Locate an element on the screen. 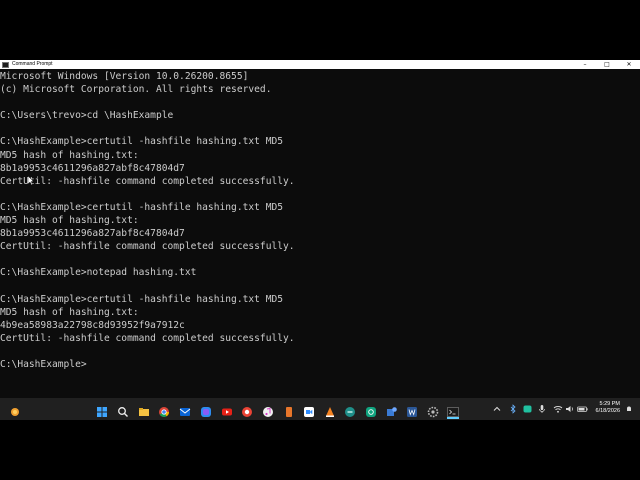 This screenshot has width=640, height=480. bluetooth-icon is located at coordinates (513, 409).